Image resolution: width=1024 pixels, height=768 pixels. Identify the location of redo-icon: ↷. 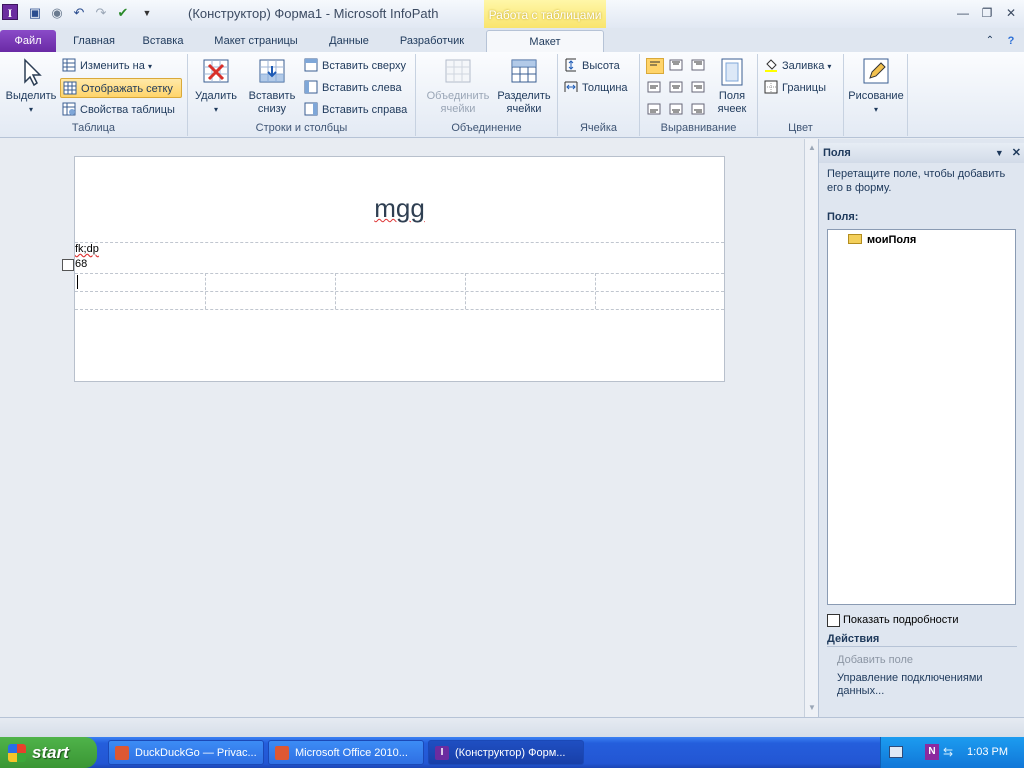
(101, 13).